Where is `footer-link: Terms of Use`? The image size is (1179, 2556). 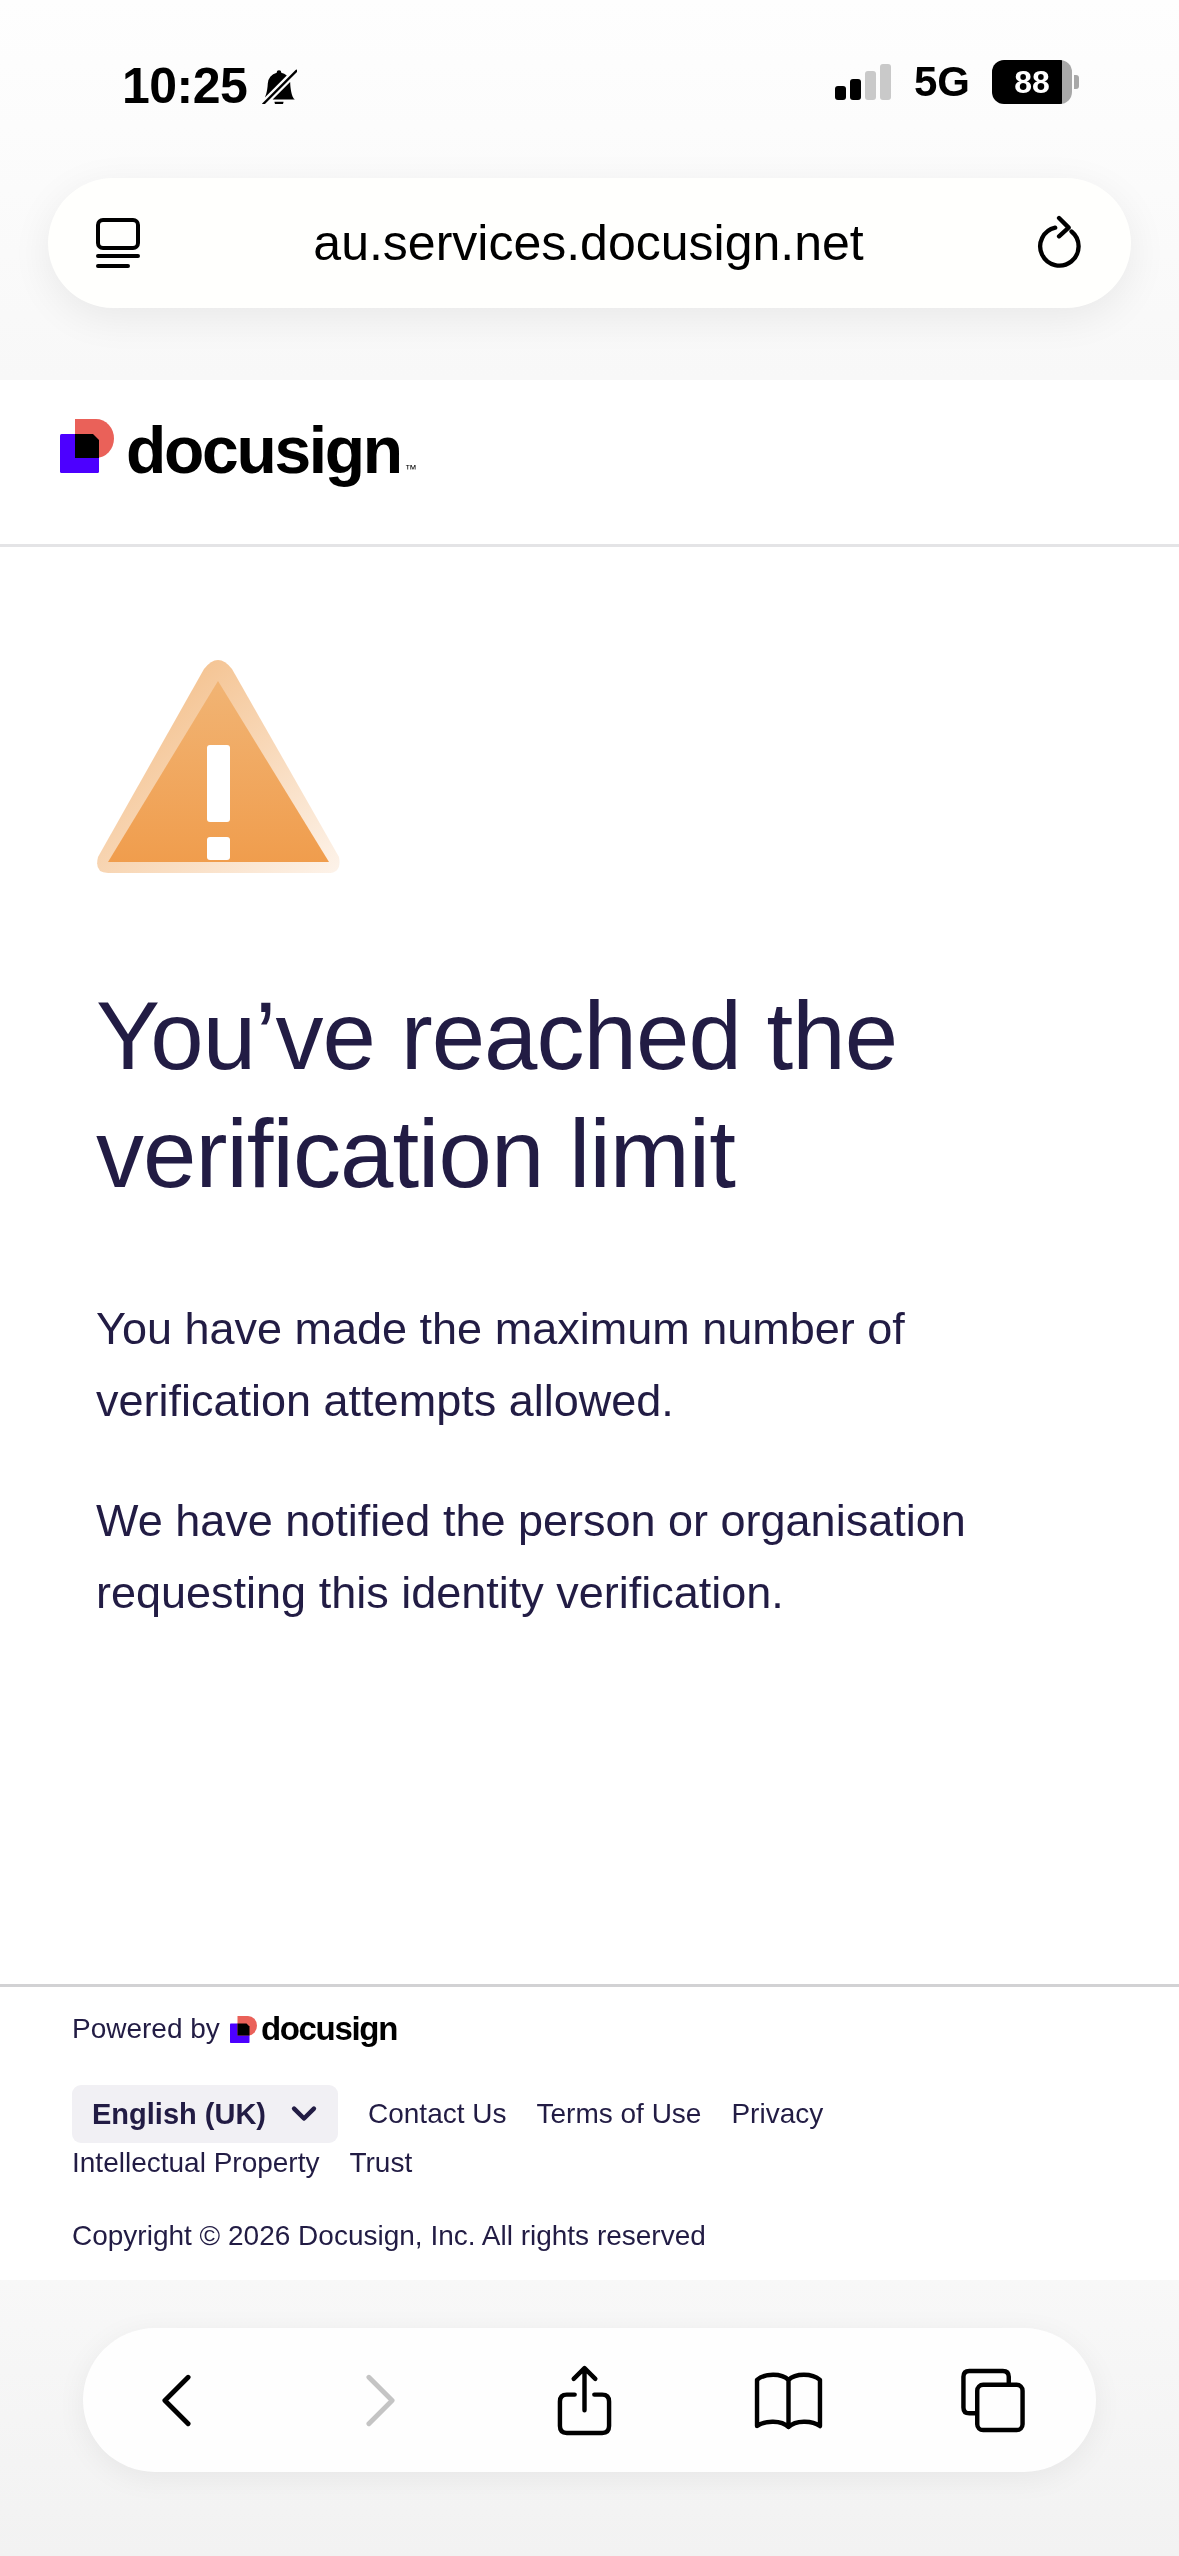 footer-link: Terms of Use is located at coordinates (619, 2114).